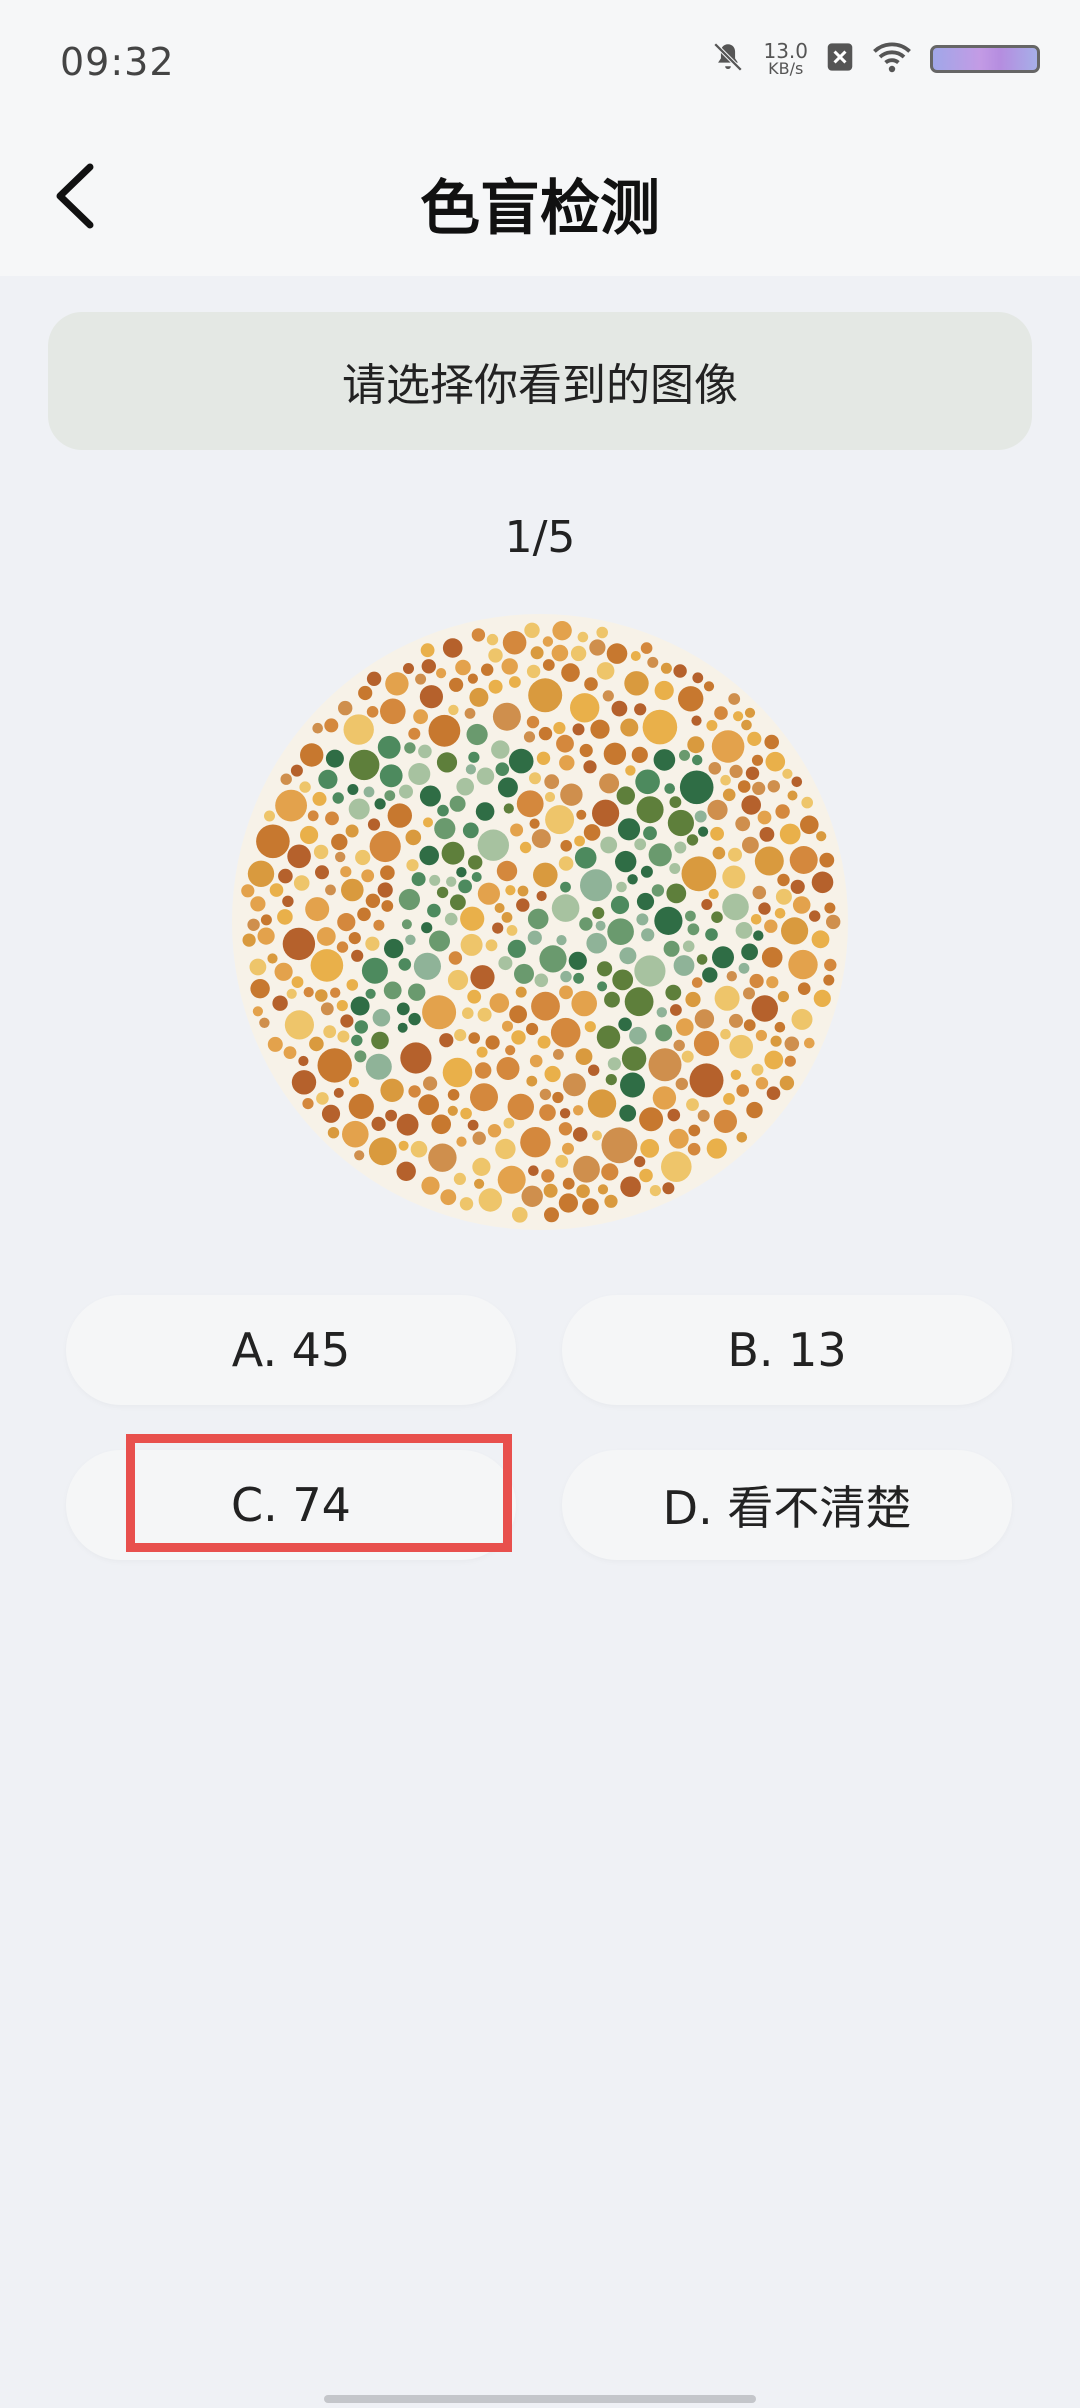  I want to click on status-icons: 13.0 KB/s, so click(875, 59).